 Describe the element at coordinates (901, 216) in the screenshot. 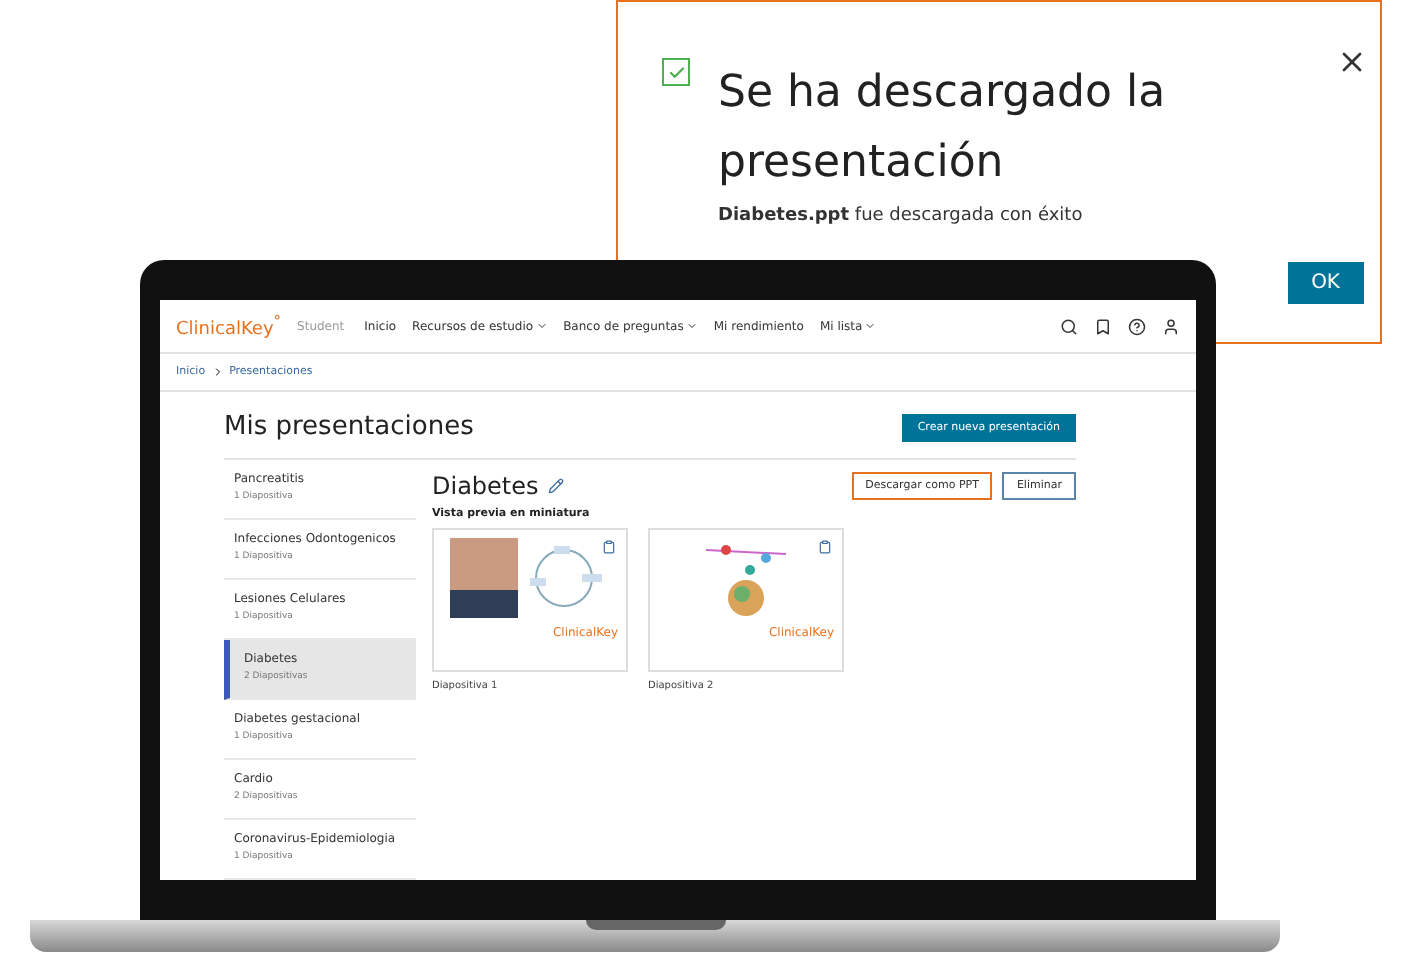

I see `dialog-message: Diabetes.ppt fue descargada con éxito` at that location.